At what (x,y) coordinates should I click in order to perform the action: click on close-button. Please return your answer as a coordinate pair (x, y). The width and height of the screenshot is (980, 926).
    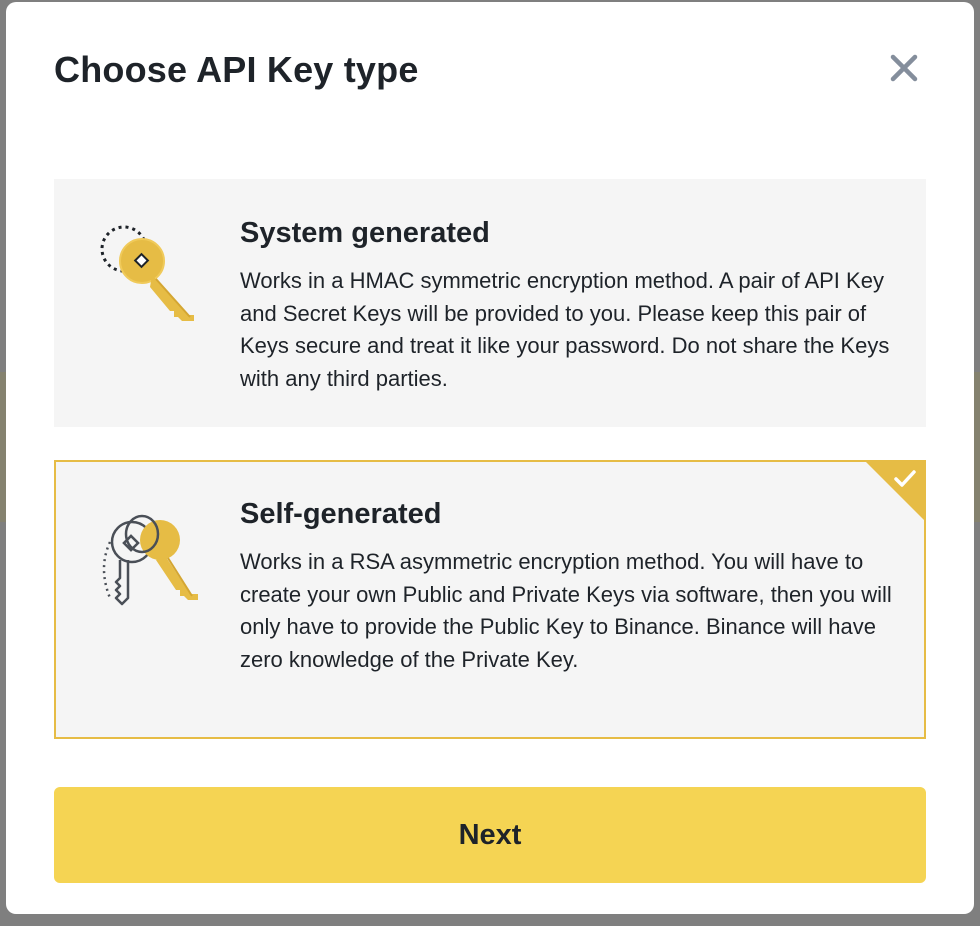
    Looking at the image, I should click on (904, 68).